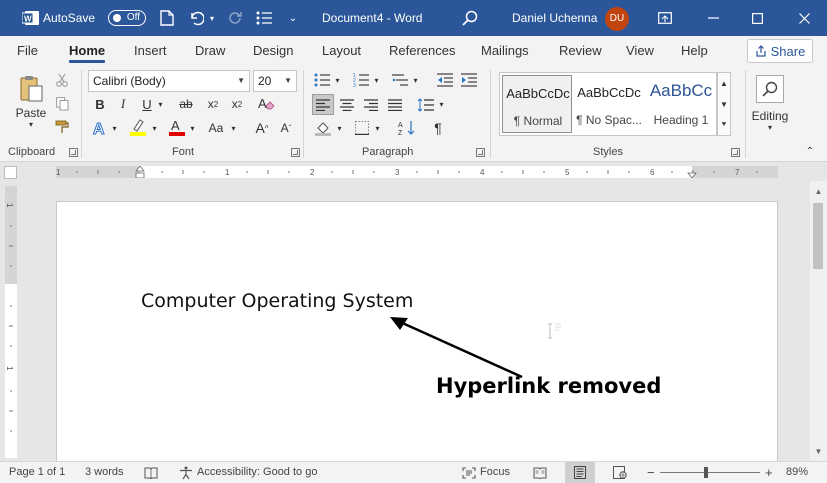  What do you see at coordinates (486, 472) in the screenshot?
I see `focus-button: Focus` at bounding box center [486, 472].